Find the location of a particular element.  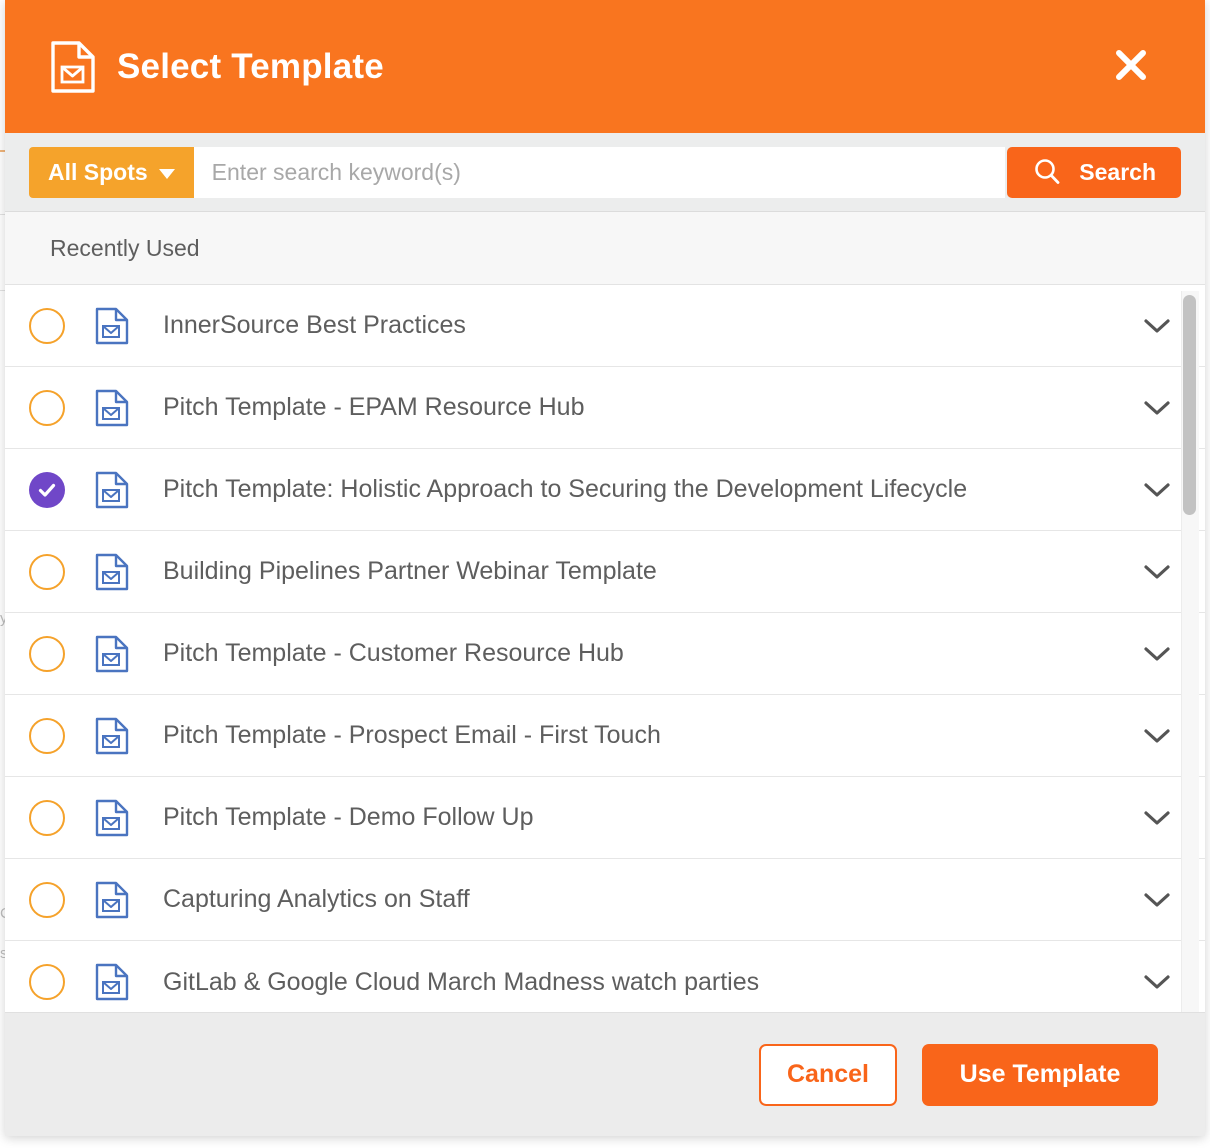

check-icon is located at coordinates (47, 490).